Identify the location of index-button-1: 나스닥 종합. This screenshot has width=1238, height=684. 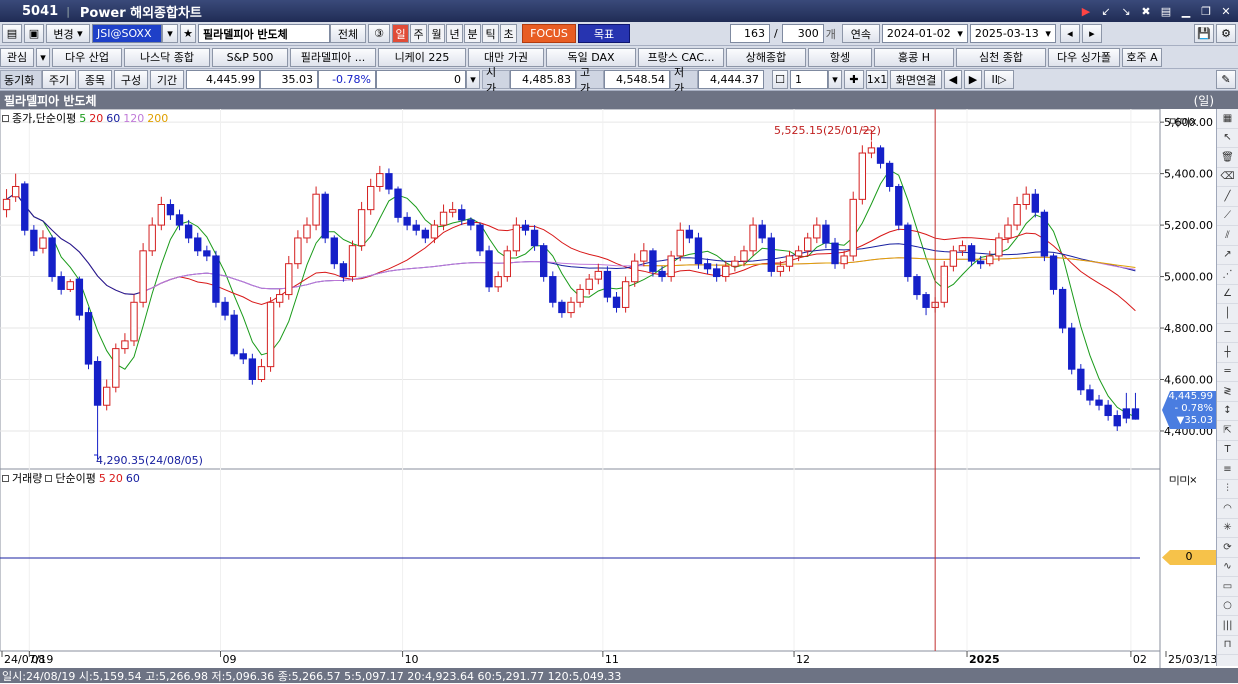
(167, 57).